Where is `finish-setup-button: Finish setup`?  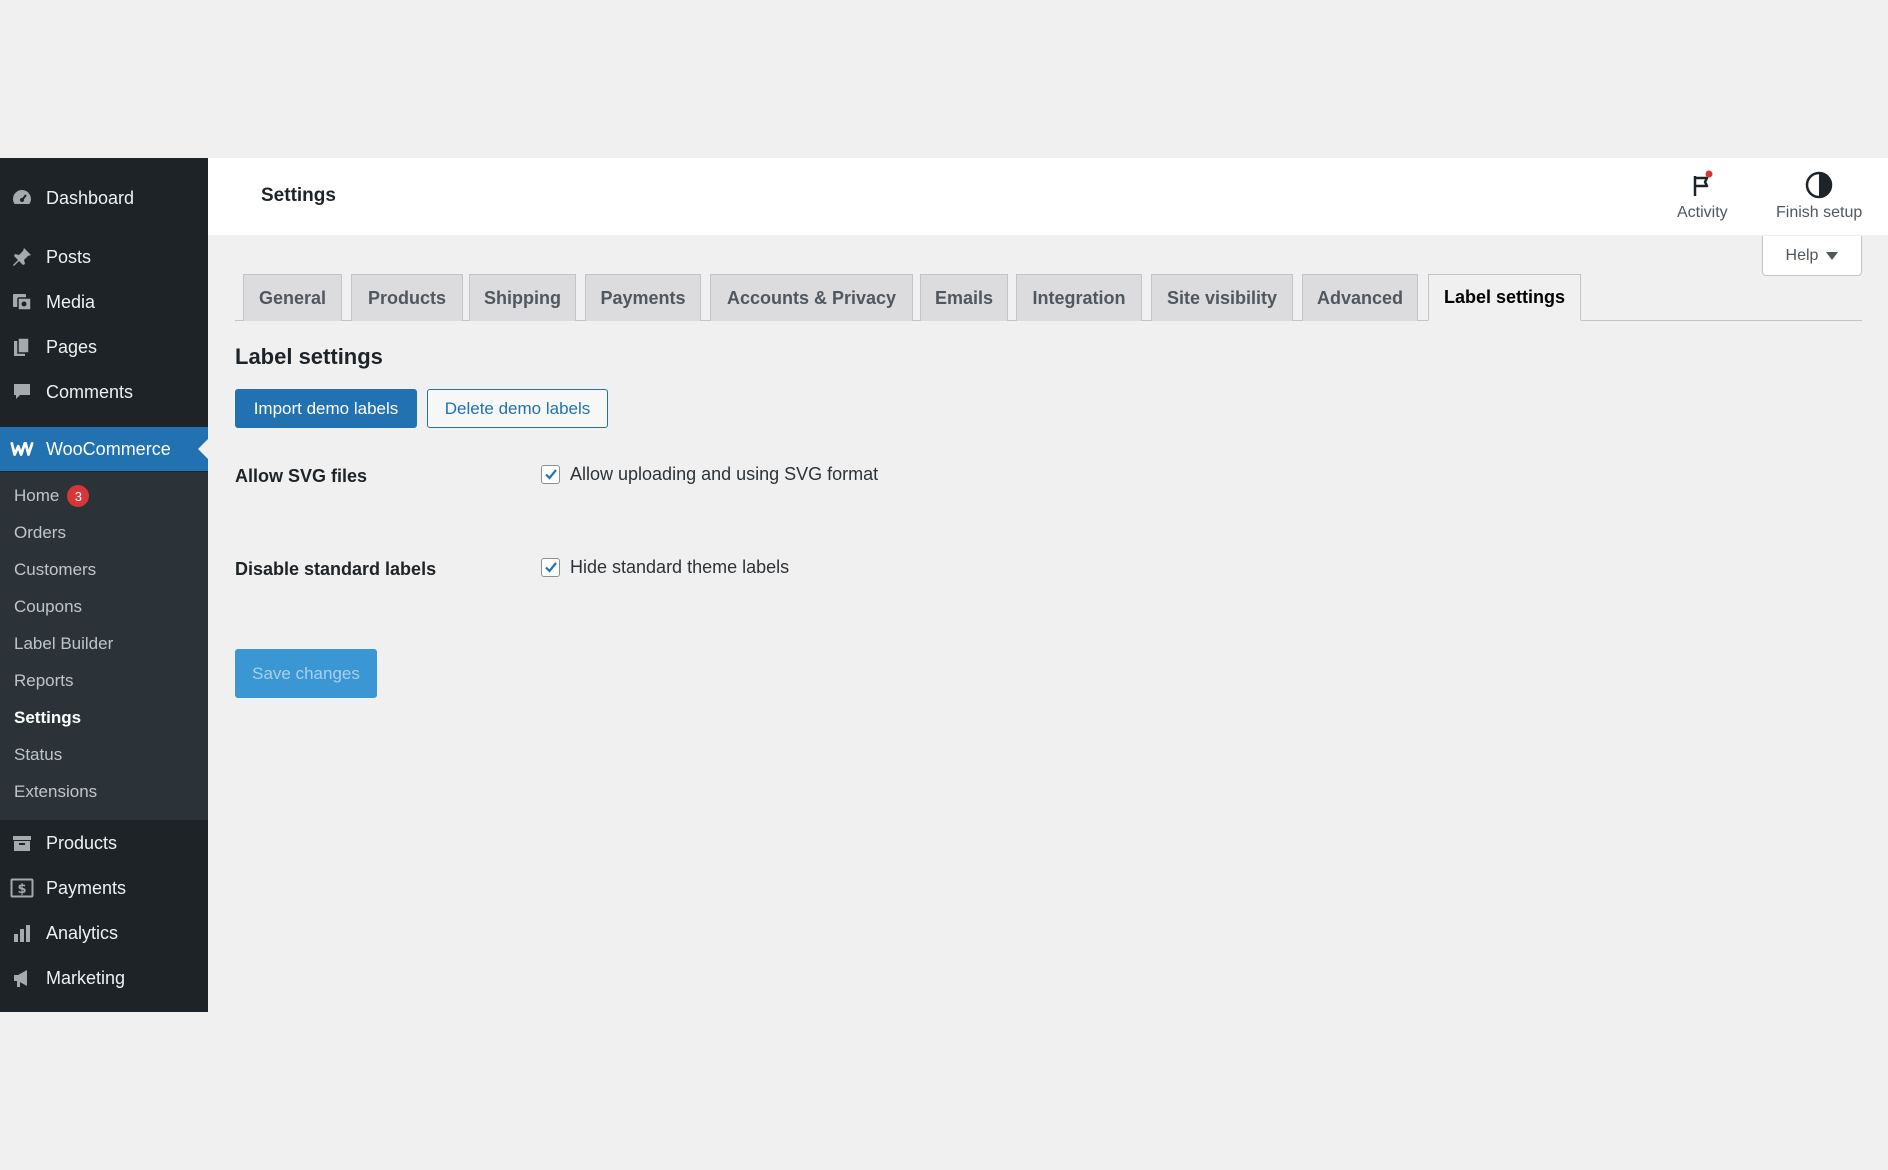 finish-setup-button: Finish setup is located at coordinates (1819, 196).